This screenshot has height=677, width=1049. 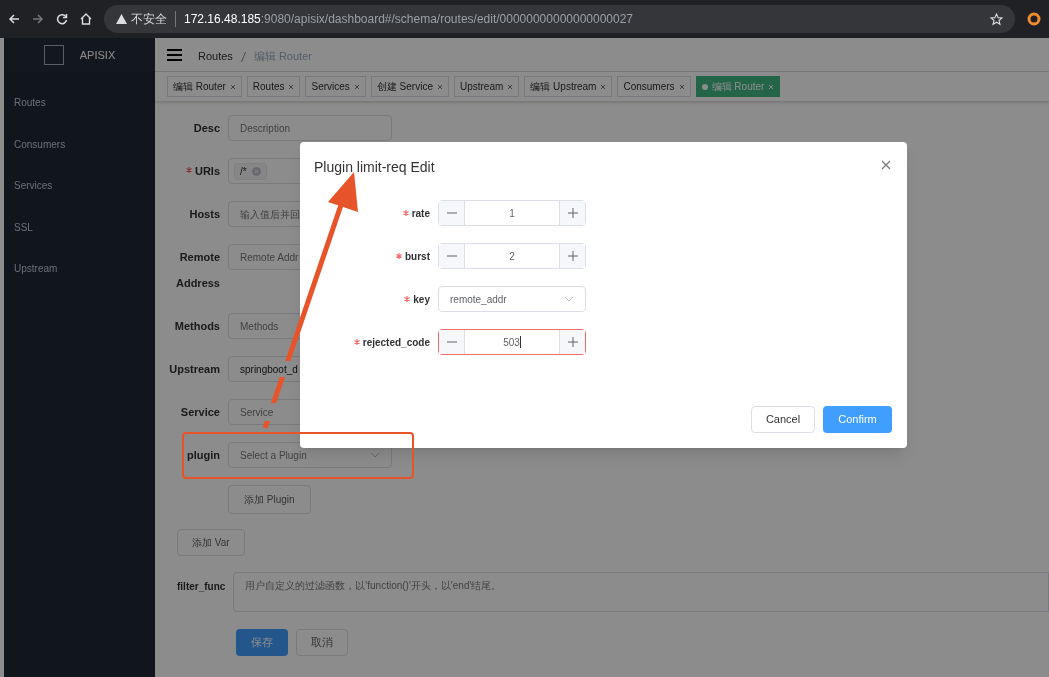 I want to click on security-label: 不安全, so click(x=149, y=19).